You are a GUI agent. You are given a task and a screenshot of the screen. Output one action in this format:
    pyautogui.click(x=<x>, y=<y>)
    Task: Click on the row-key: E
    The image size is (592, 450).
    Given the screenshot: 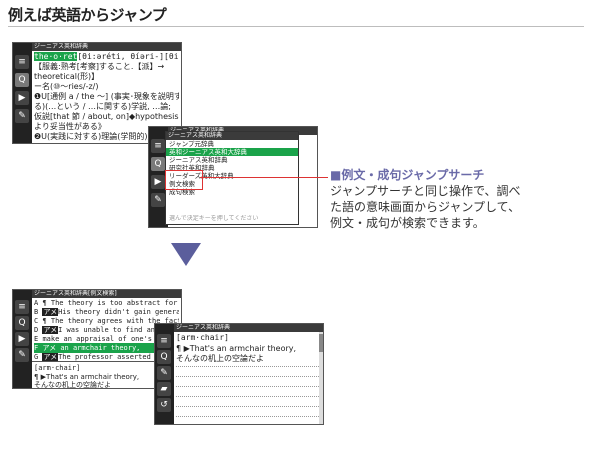 What is the action you would take?
    pyautogui.click(x=36, y=339)
    